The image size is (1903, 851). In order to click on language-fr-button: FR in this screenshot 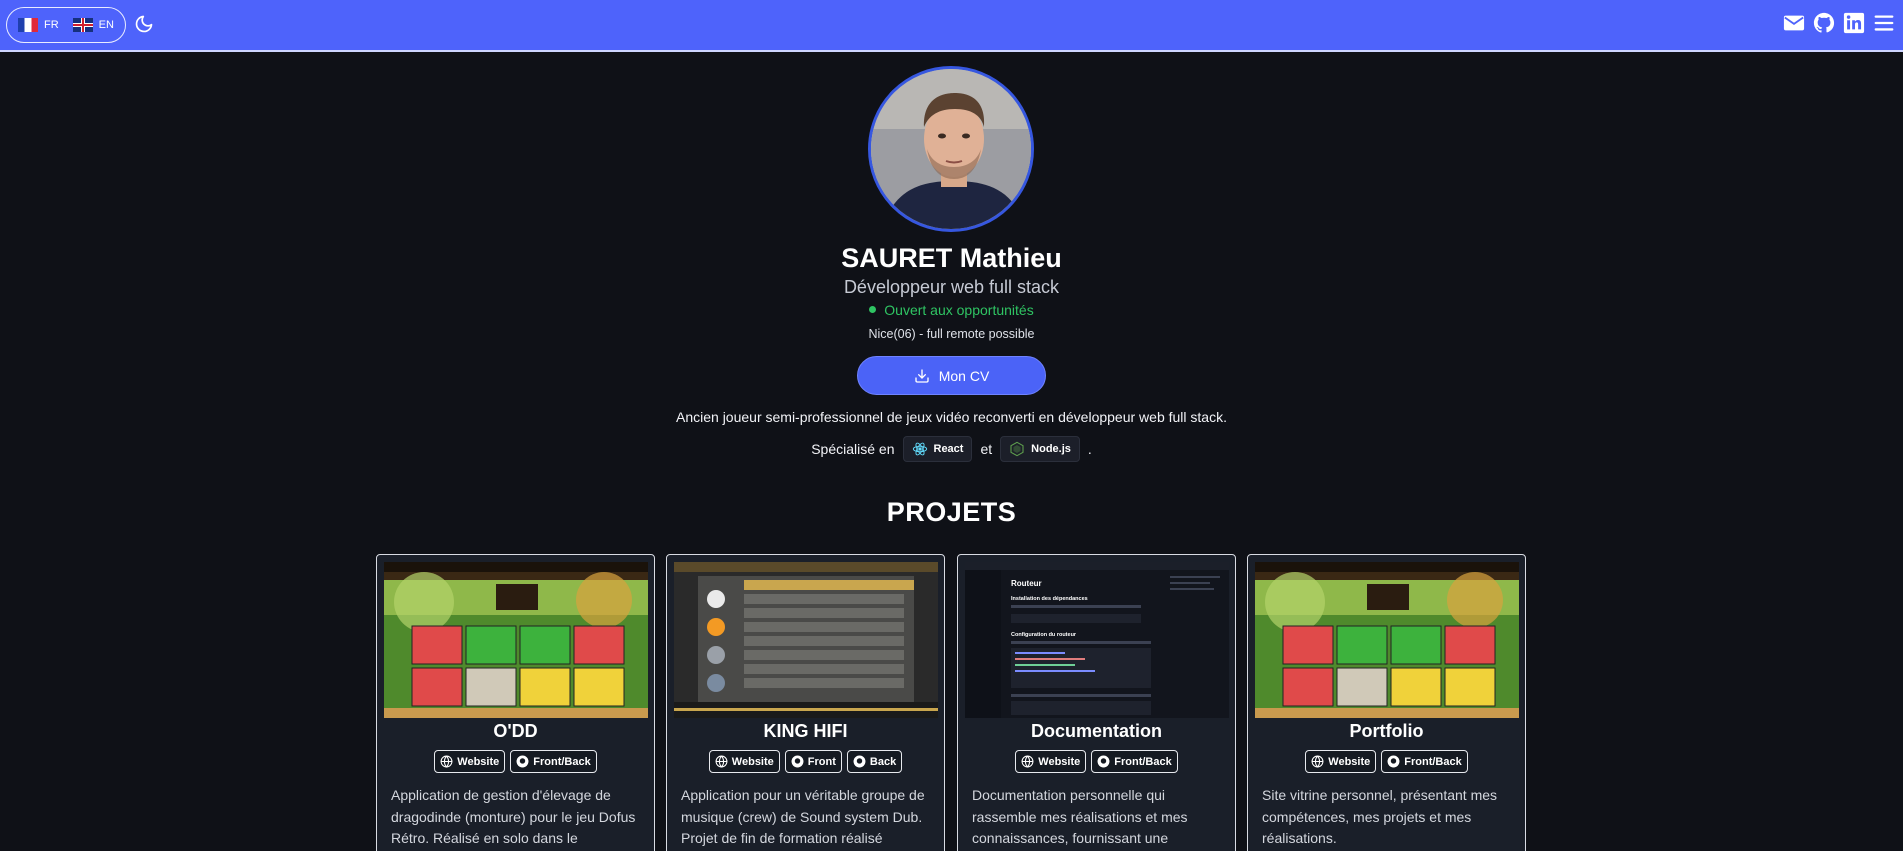, I will do `click(38, 25)`.